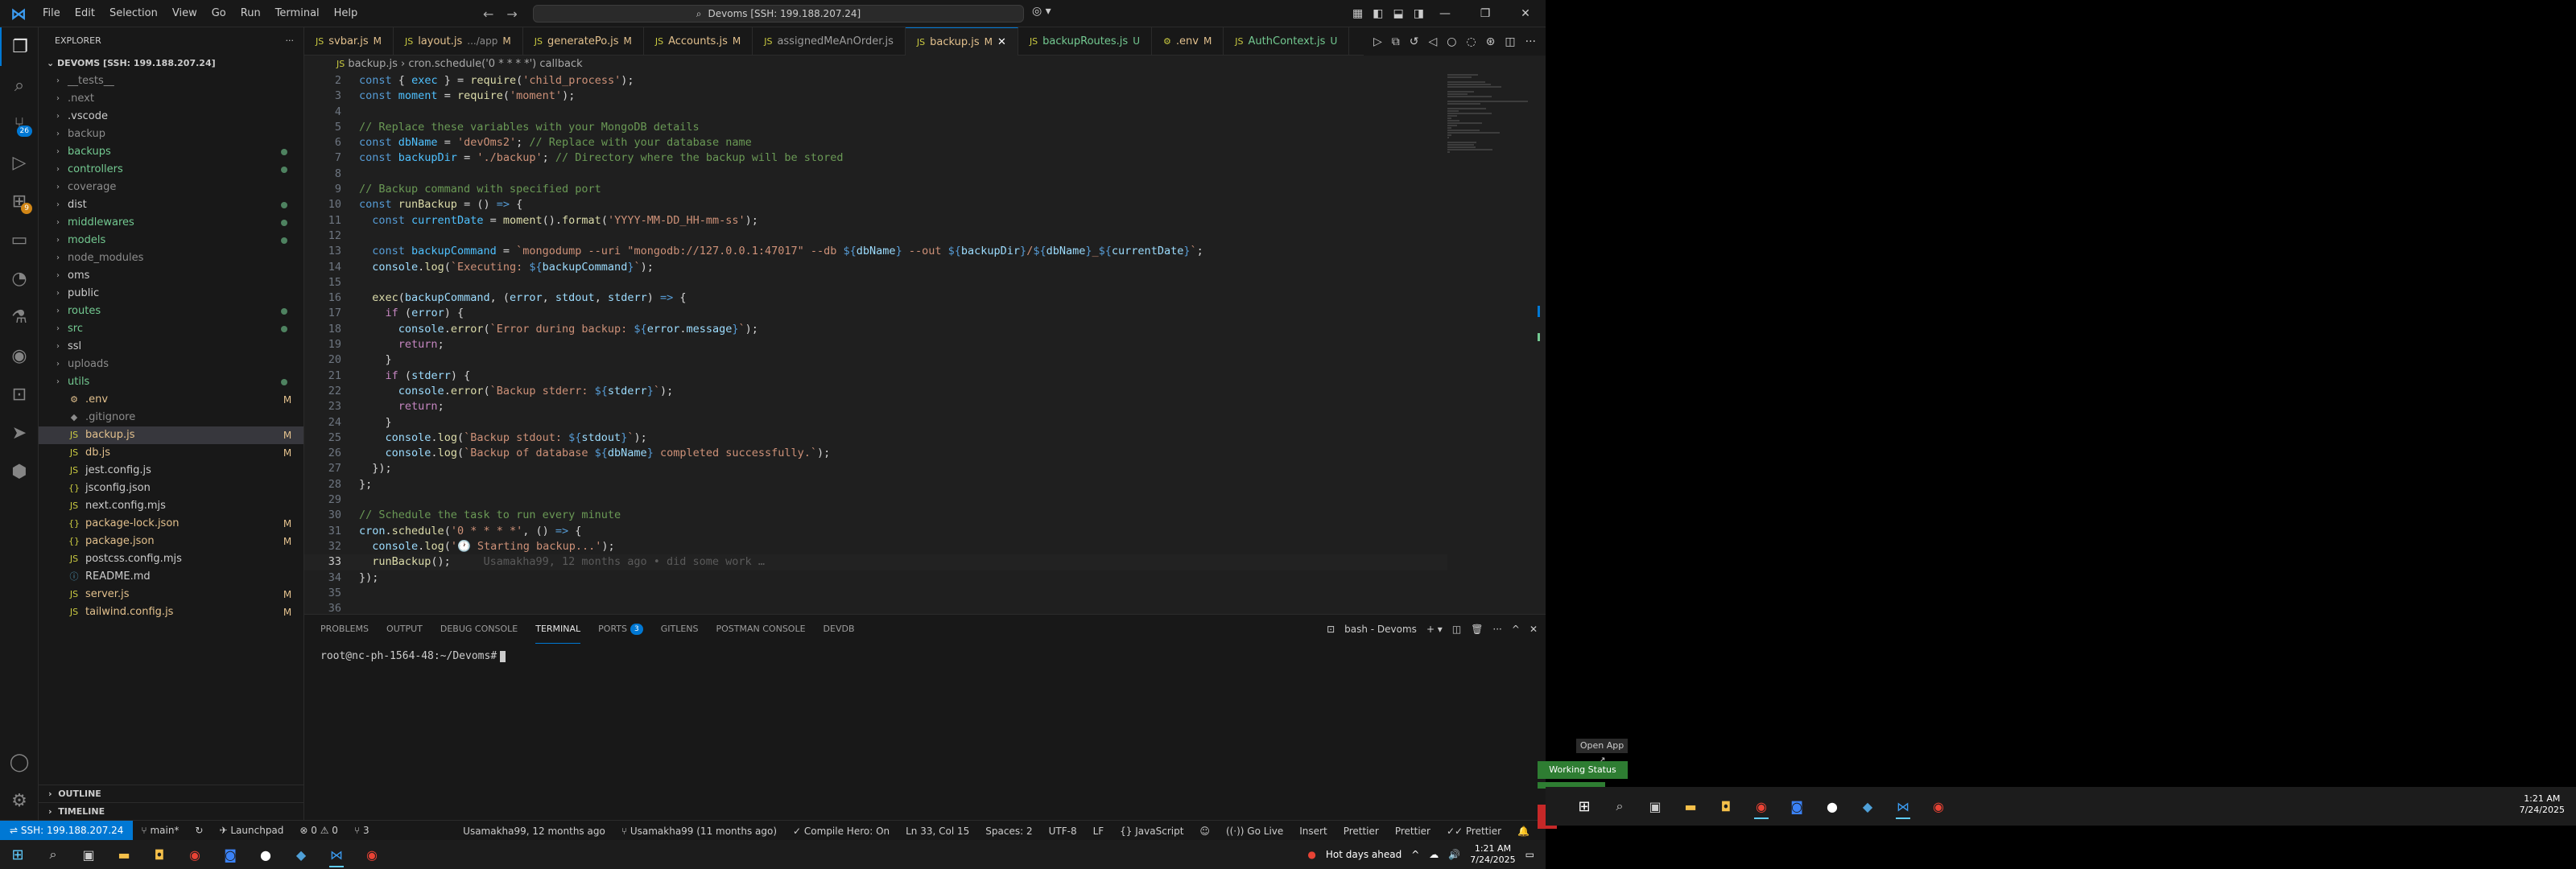  What do you see at coordinates (19, 355) in the screenshot?
I see `postman-icon: ◉` at bounding box center [19, 355].